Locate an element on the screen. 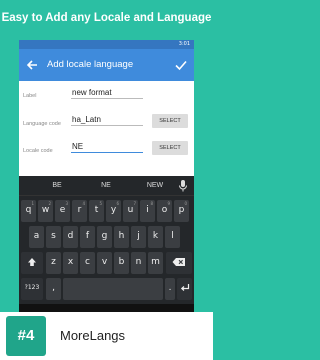 Image resolution: width=320 pixels, height=360 pixels. app-footer: #4 MoreLangs is located at coordinates (106, 336).